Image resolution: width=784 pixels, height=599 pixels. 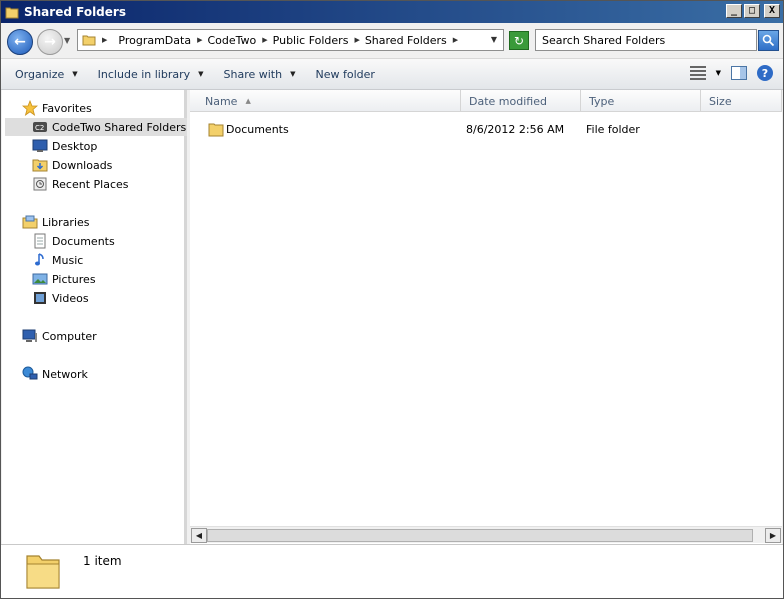 I want to click on network-icon, so click(x=30, y=374).